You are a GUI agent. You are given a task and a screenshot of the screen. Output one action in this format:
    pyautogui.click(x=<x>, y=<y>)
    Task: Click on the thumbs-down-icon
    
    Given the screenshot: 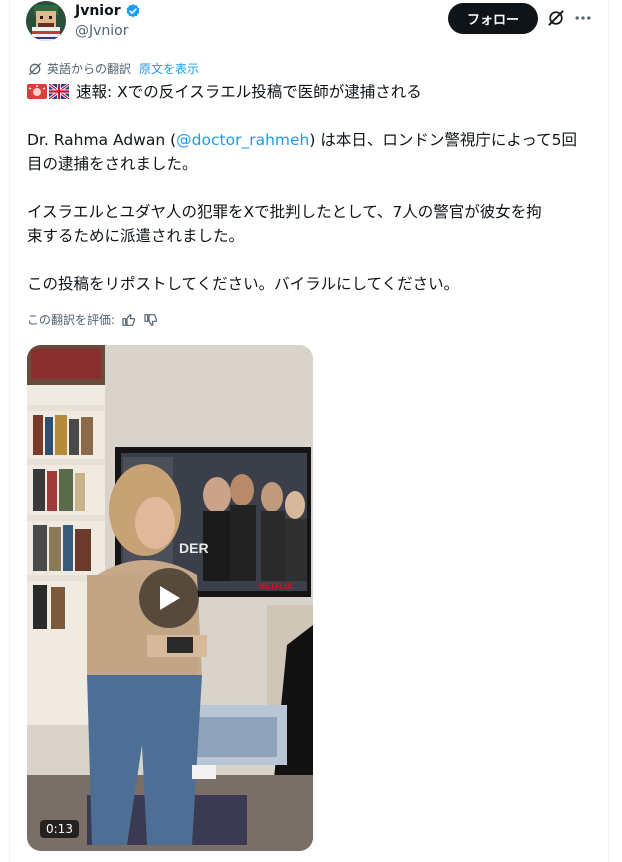 What is the action you would take?
    pyautogui.click(x=151, y=320)
    